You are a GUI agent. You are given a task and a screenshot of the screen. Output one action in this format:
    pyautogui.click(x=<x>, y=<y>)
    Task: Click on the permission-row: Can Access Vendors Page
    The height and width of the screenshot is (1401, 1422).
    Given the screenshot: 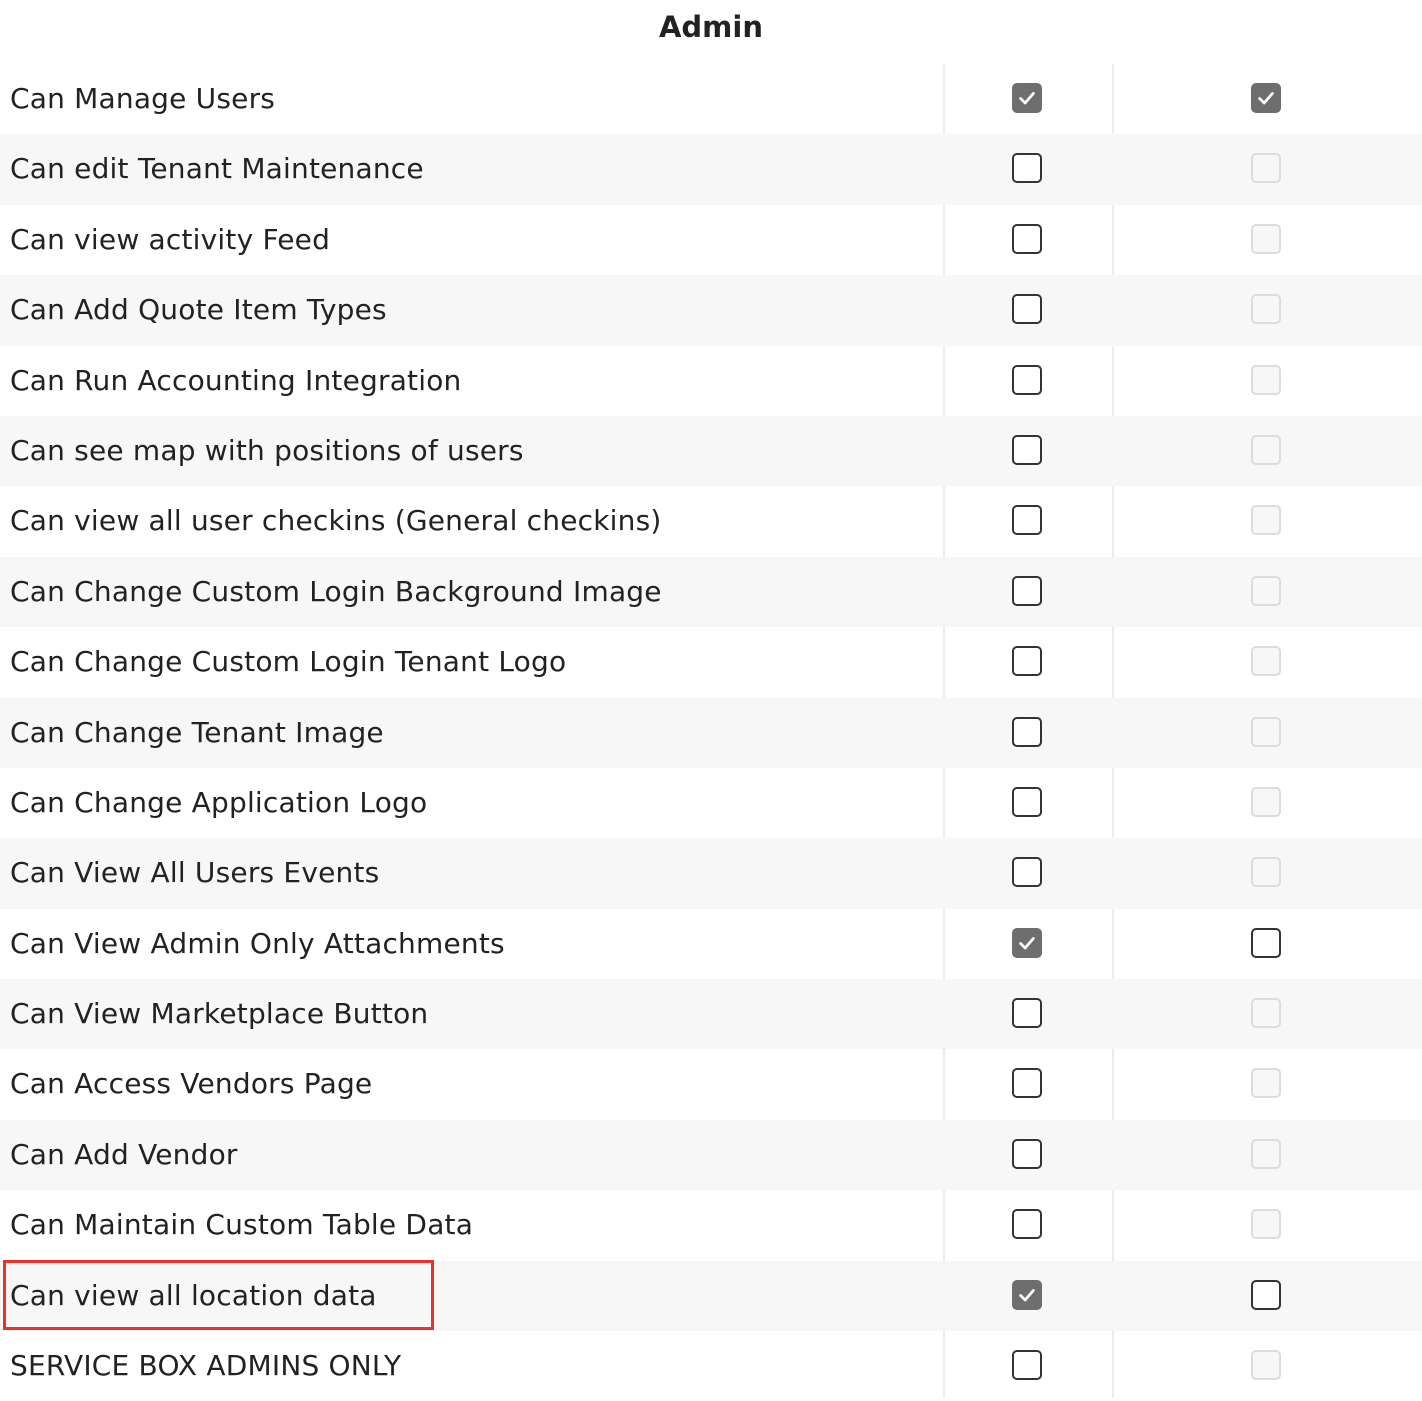 What is the action you would take?
    pyautogui.click(x=711, y=1084)
    